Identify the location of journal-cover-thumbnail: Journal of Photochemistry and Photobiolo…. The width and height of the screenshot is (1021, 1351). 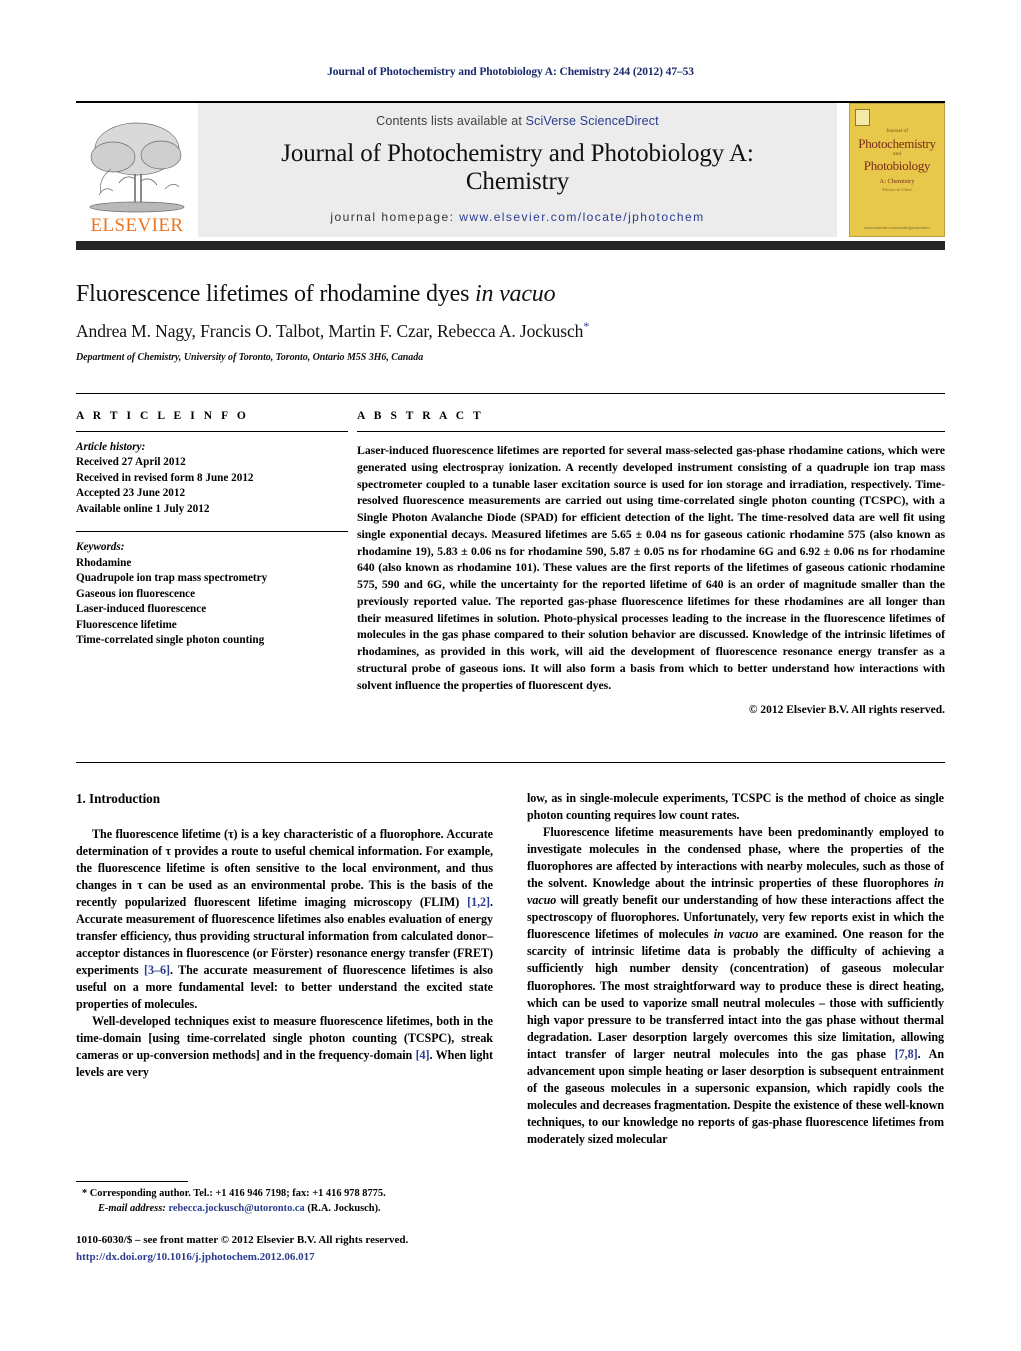
(897, 170).